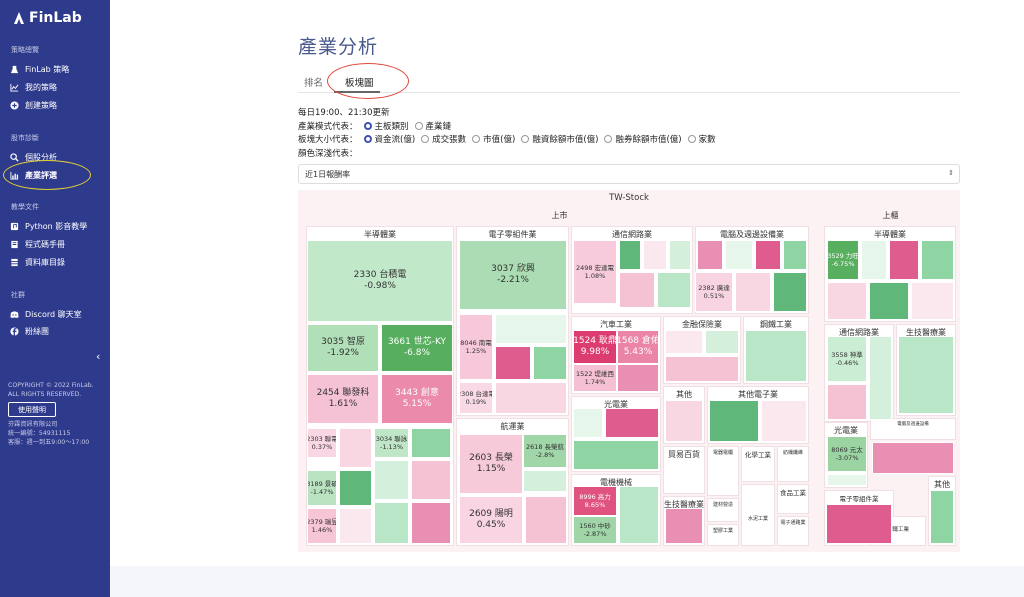 This screenshot has height=597, width=1024. Describe the element at coordinates (595, 501) in the screenshot. I see `stock-cell: 8996 高力 8.65%` at that location.